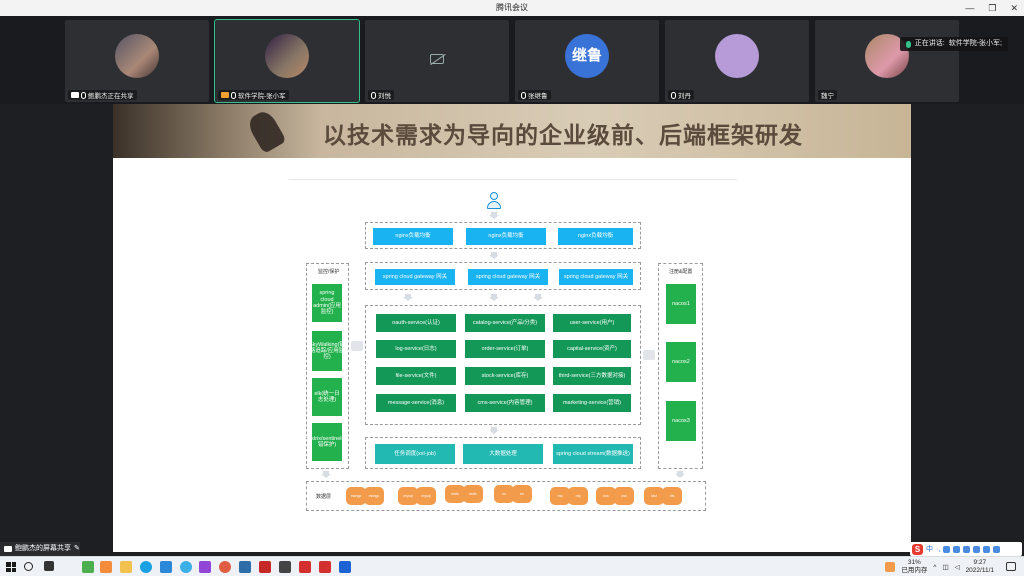 The width and height of the screenshot is (1024, 576). Describe the element at coordinates (980, 562) in the screenshot. I see `time: 9:27` at that location.